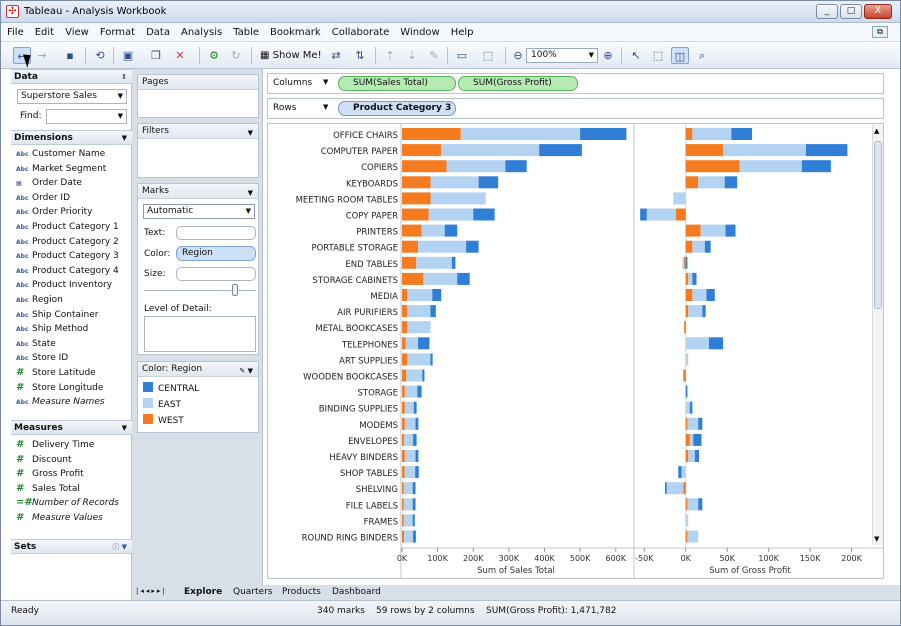 Image resolution: width=901 pixels, height=626 pixels. I want to click on dimension-field: Abc State, so click(36, 344).